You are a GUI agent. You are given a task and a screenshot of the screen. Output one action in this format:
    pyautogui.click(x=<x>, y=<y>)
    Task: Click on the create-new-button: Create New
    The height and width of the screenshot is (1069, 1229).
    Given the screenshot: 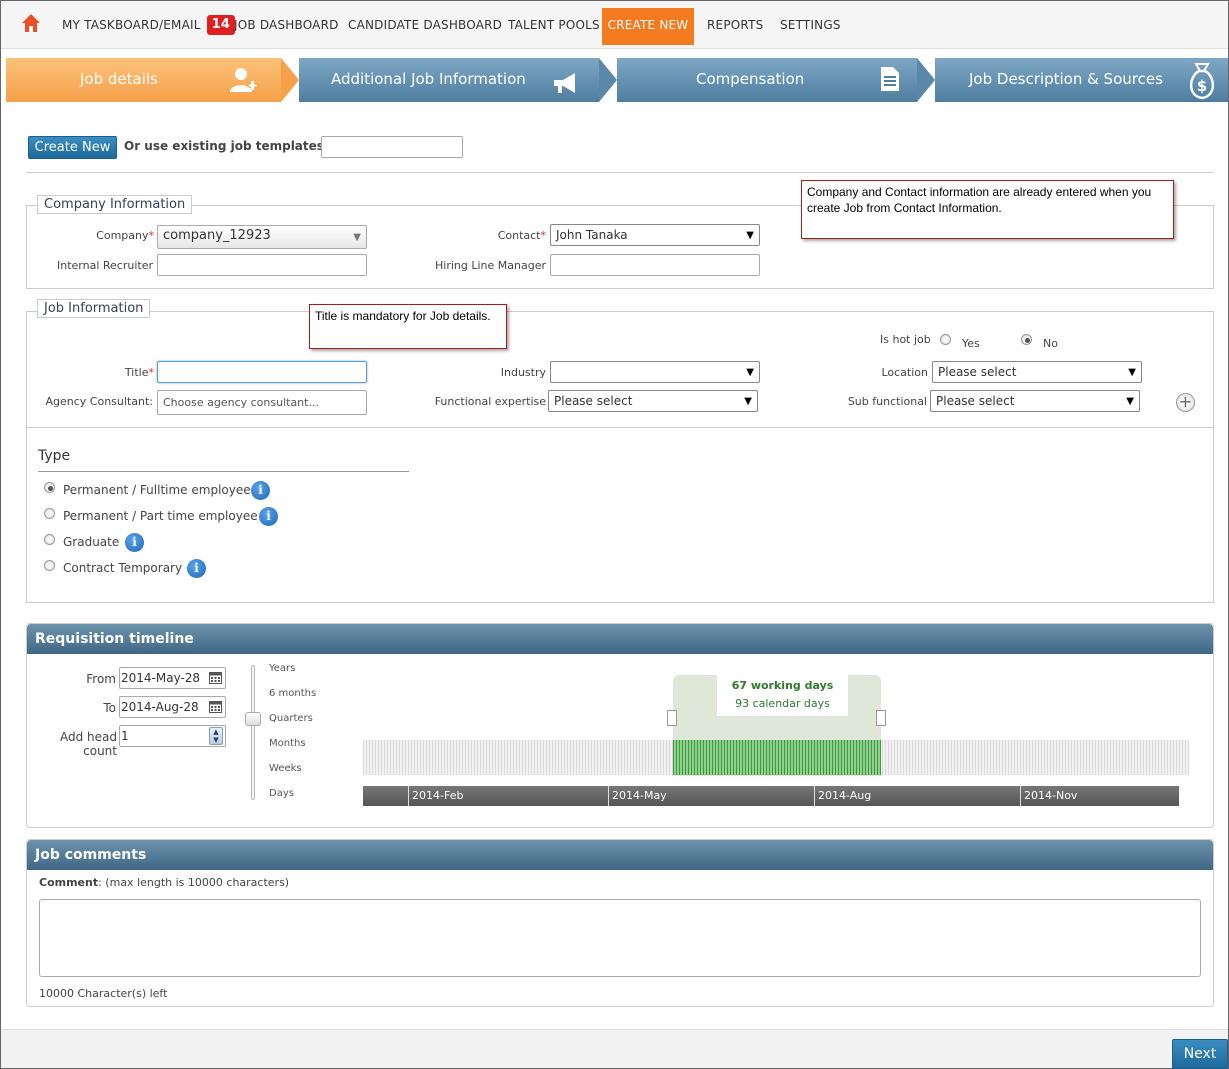 What is the action you would take?
    pyautogui.click(x=72, y=147)
    